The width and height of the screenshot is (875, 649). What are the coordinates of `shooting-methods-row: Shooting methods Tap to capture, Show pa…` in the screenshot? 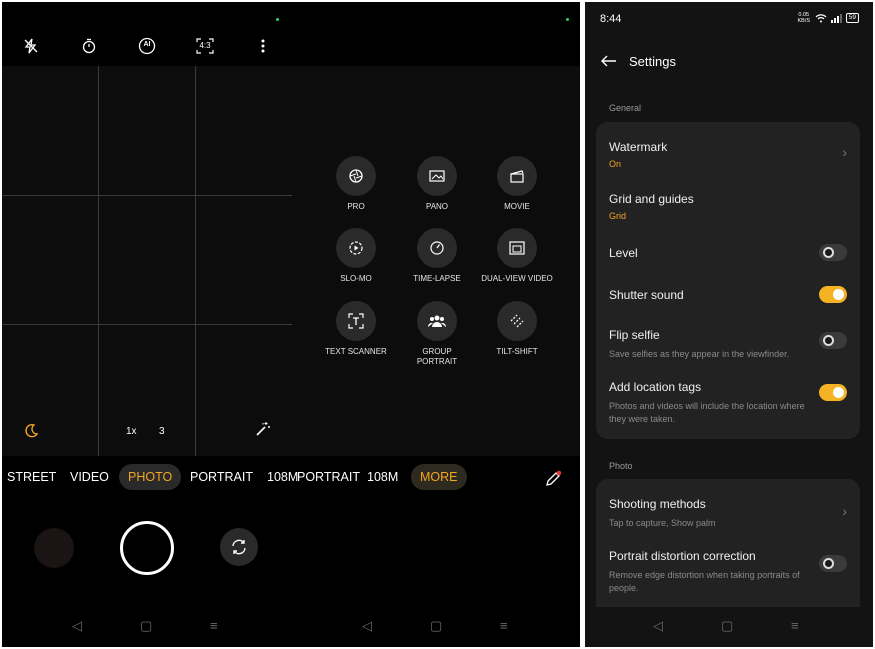 It's located at (728, 513).